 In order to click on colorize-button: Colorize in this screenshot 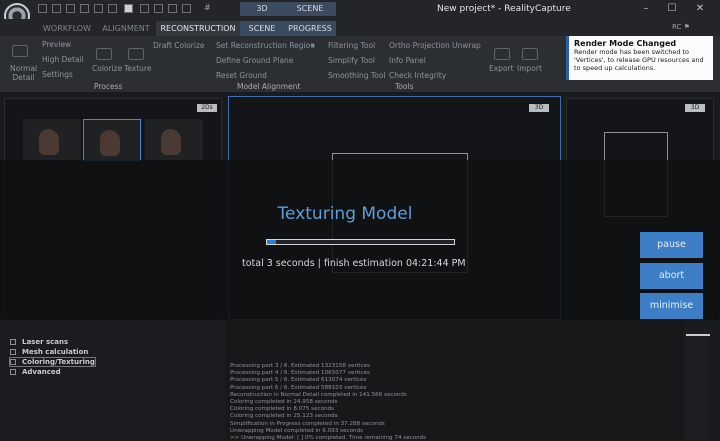, I will do `click(107, 68)`.